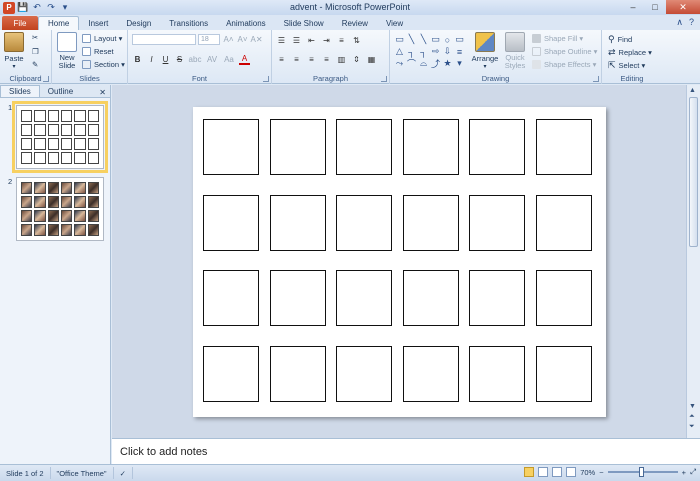 The image size is (700, 481). I want to click on bullets-icon: ☰, so click(281, 40).